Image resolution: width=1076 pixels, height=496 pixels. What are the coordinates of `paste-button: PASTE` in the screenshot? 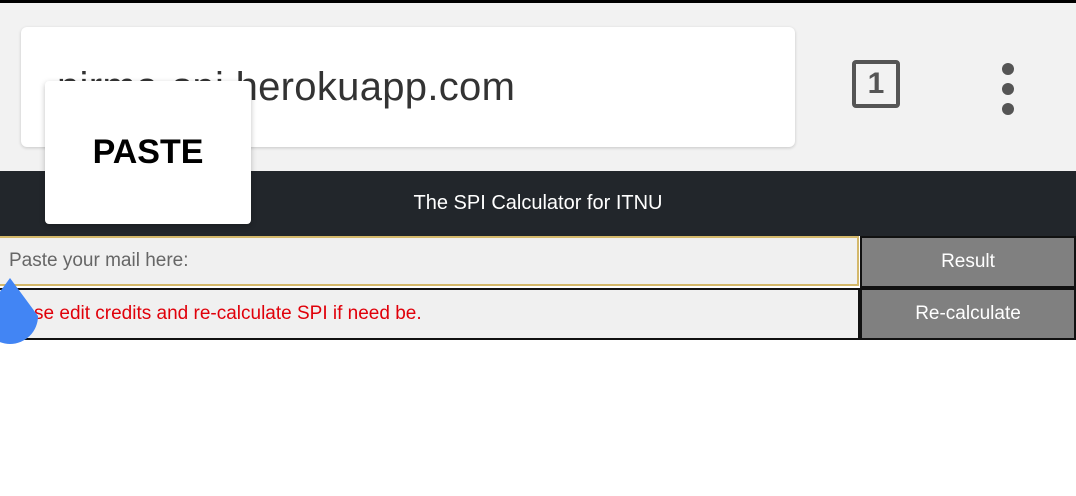 It's located at (148, 152).